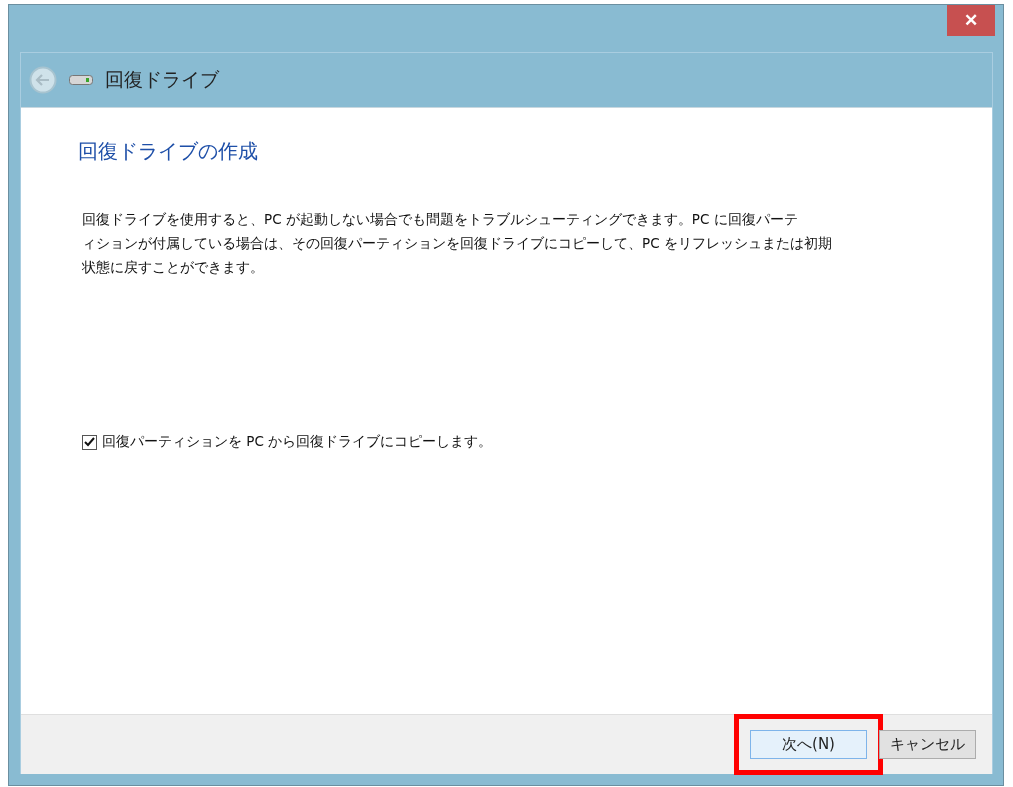  I want to click on checkbox-label: 回復パーティションを PC から回復ドライブにコピーします。, so click(297, 442).